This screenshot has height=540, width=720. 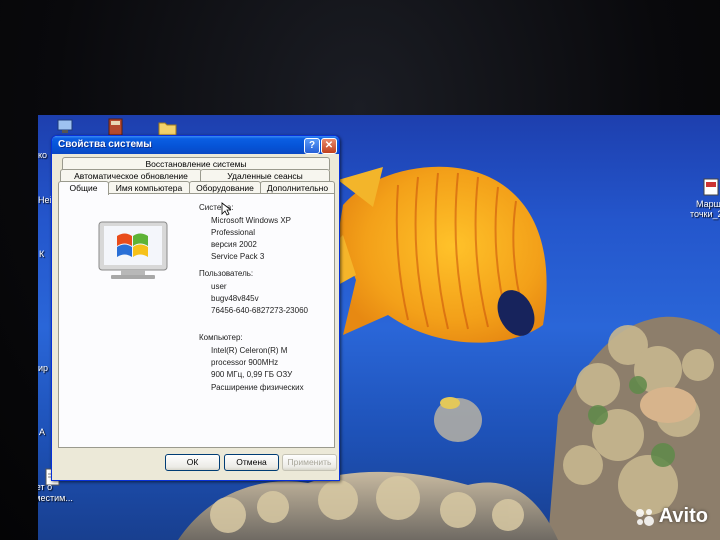 What do you see at coordinates (233, 232) in the screenshot?
I see `system-edition: Professional` at bounding box center [233, 232].